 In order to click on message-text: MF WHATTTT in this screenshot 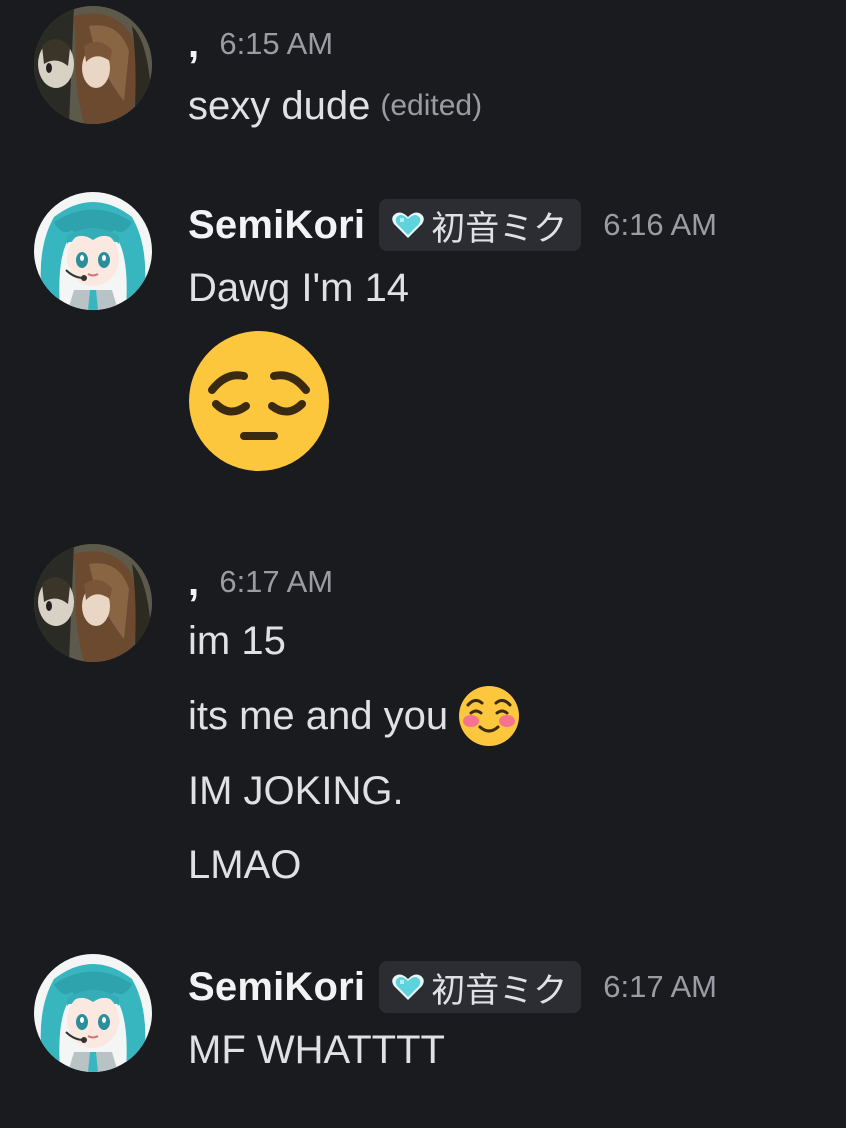, I will do `click(316, 1049)`.